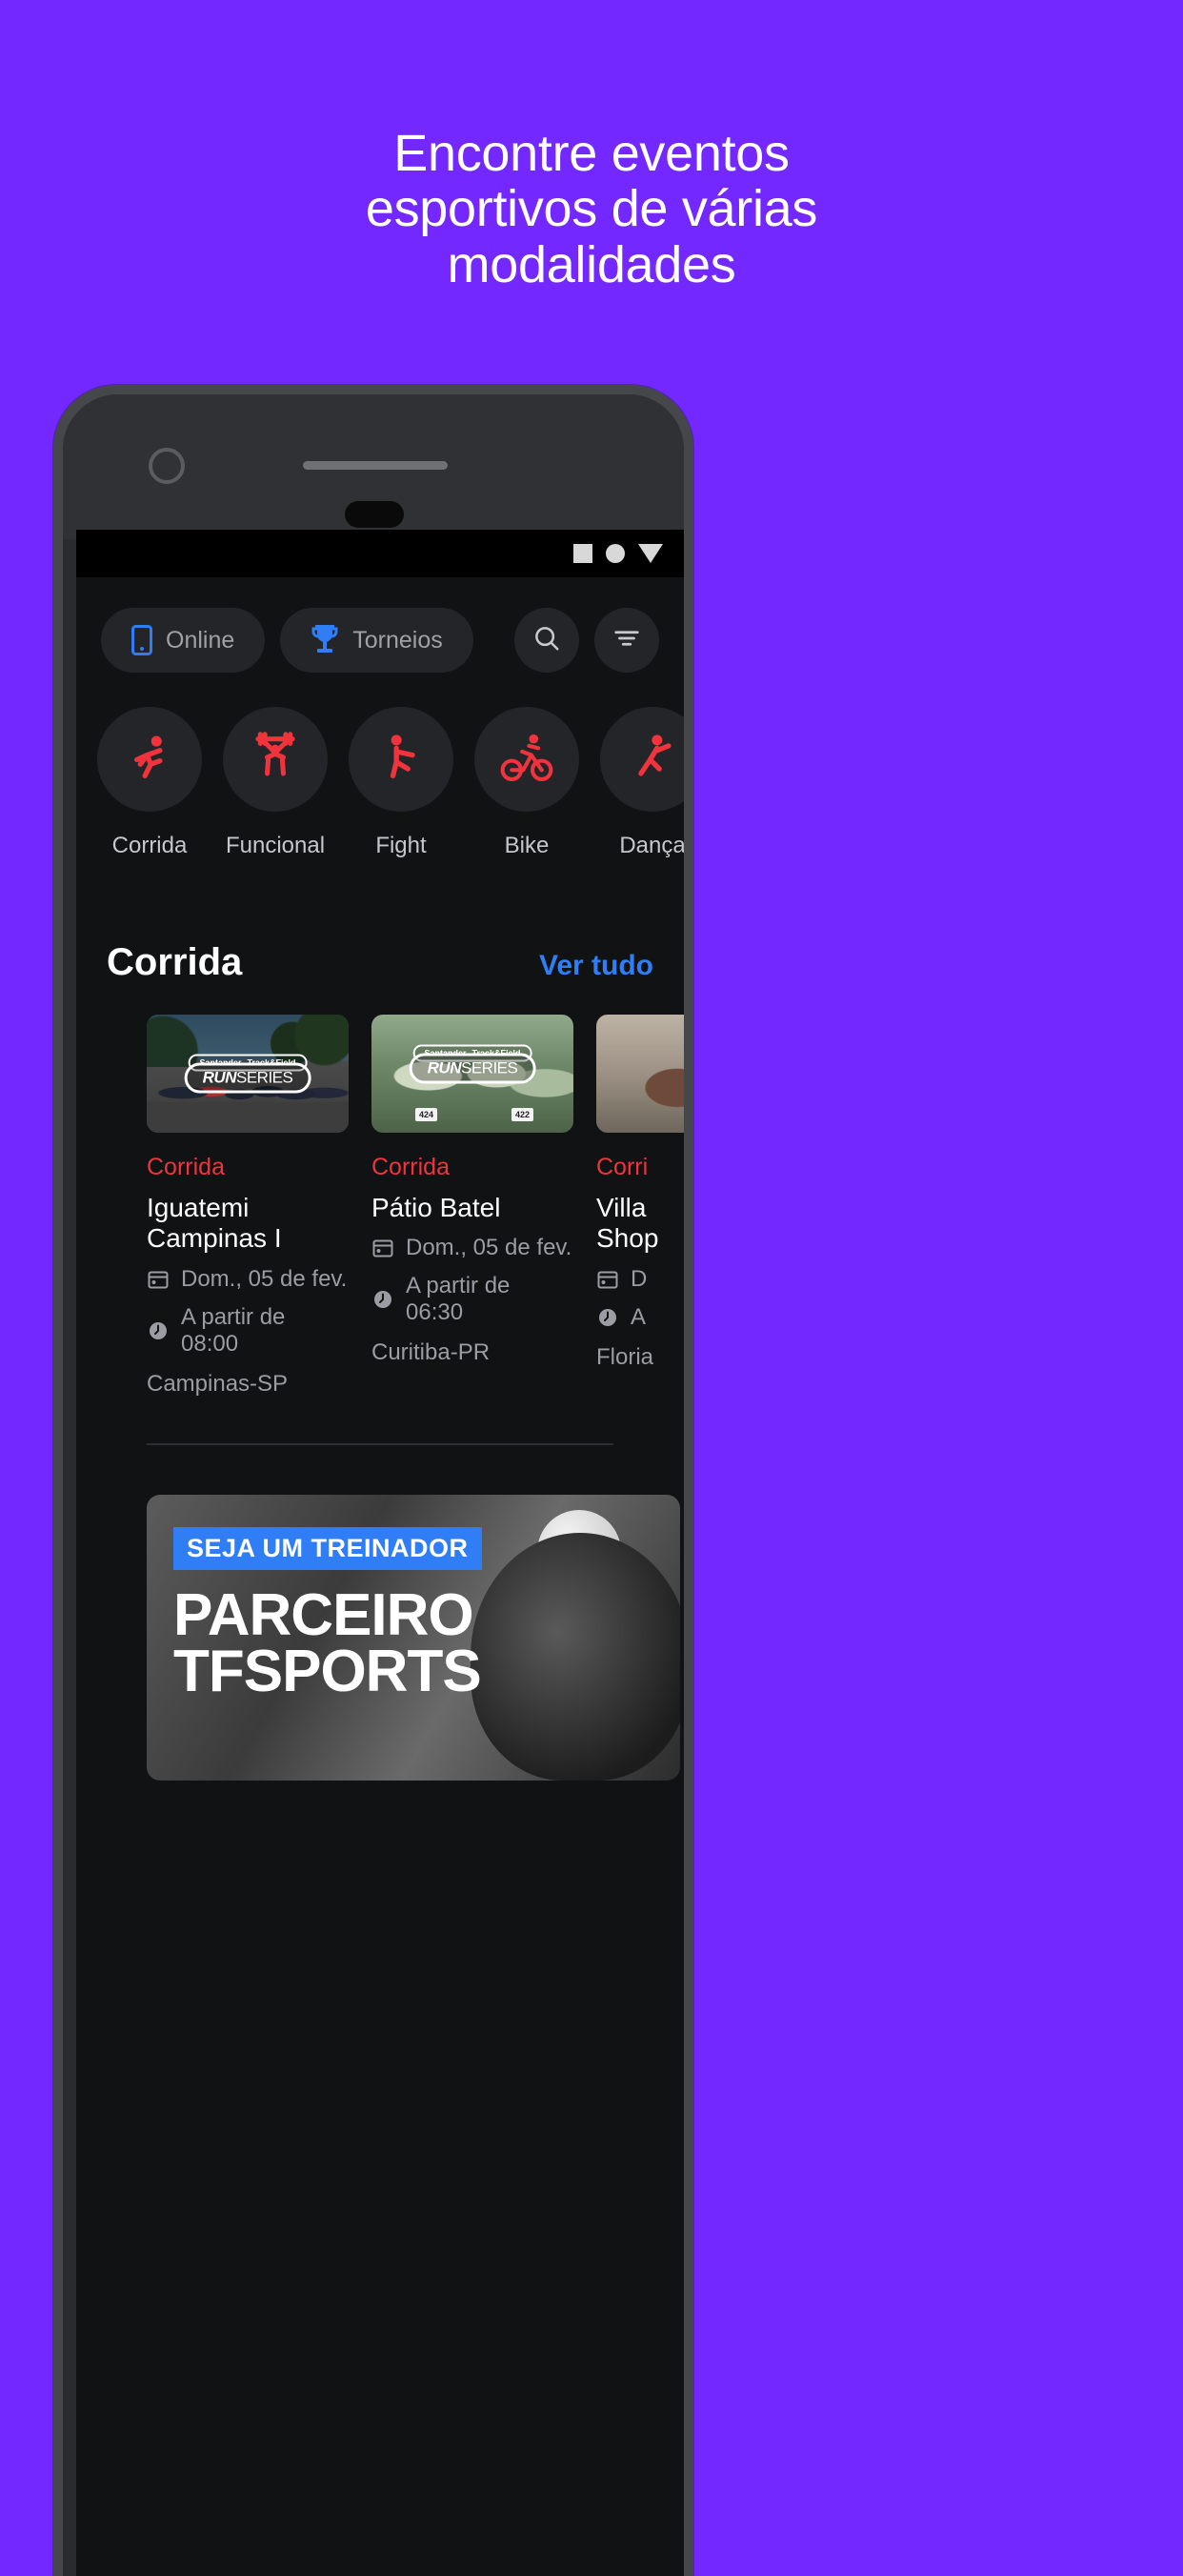  What do you see at coordinates (167, 466) in the screenshot?
I see `front-camera-icon` at bounding box center [167, 466].